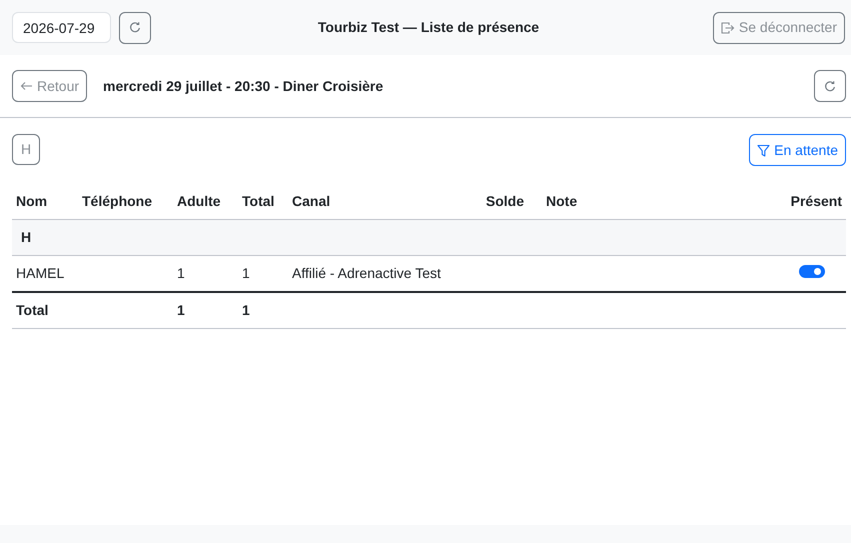 This screenshot has width=851, height=543. What do you see at coordinates (763, 150) in the screenshot?
I see `filter-icon` at bounding box center [763, 150].